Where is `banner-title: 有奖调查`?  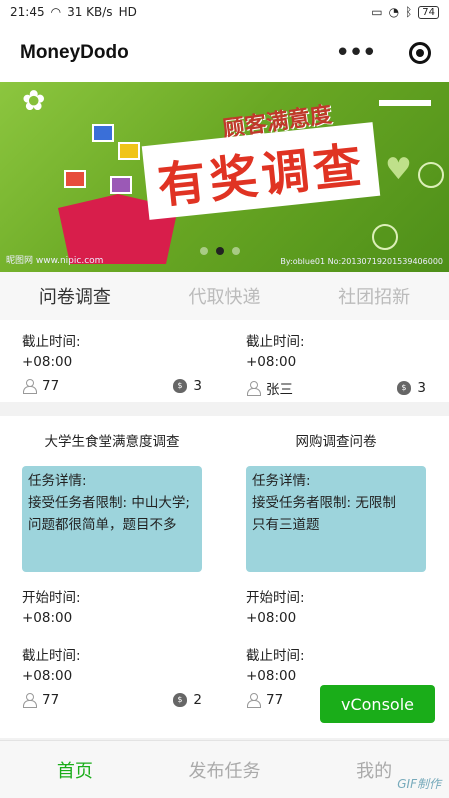
banner-title: 有奖调查 is located at coordinates (261, 171).